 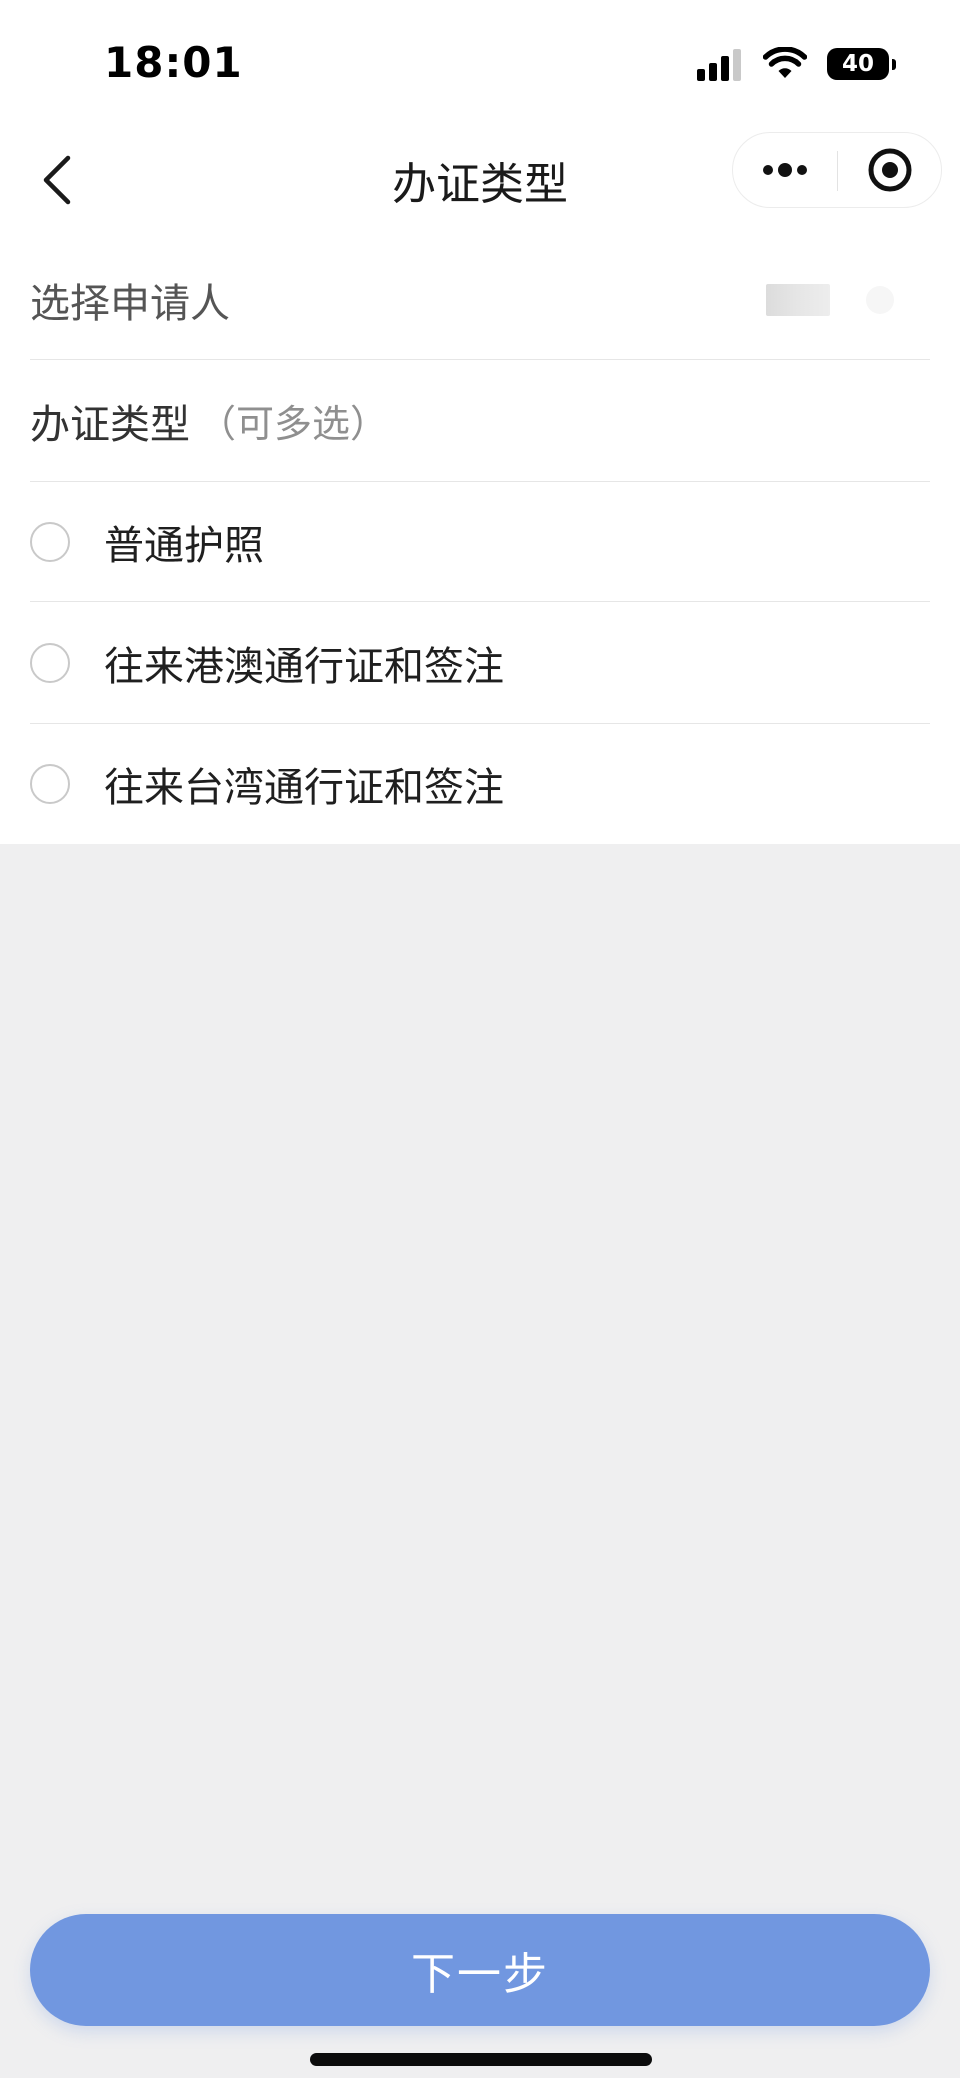 I want to click on cert-type-header: 办证类型 （可多选）, so click(x=480, y=421).